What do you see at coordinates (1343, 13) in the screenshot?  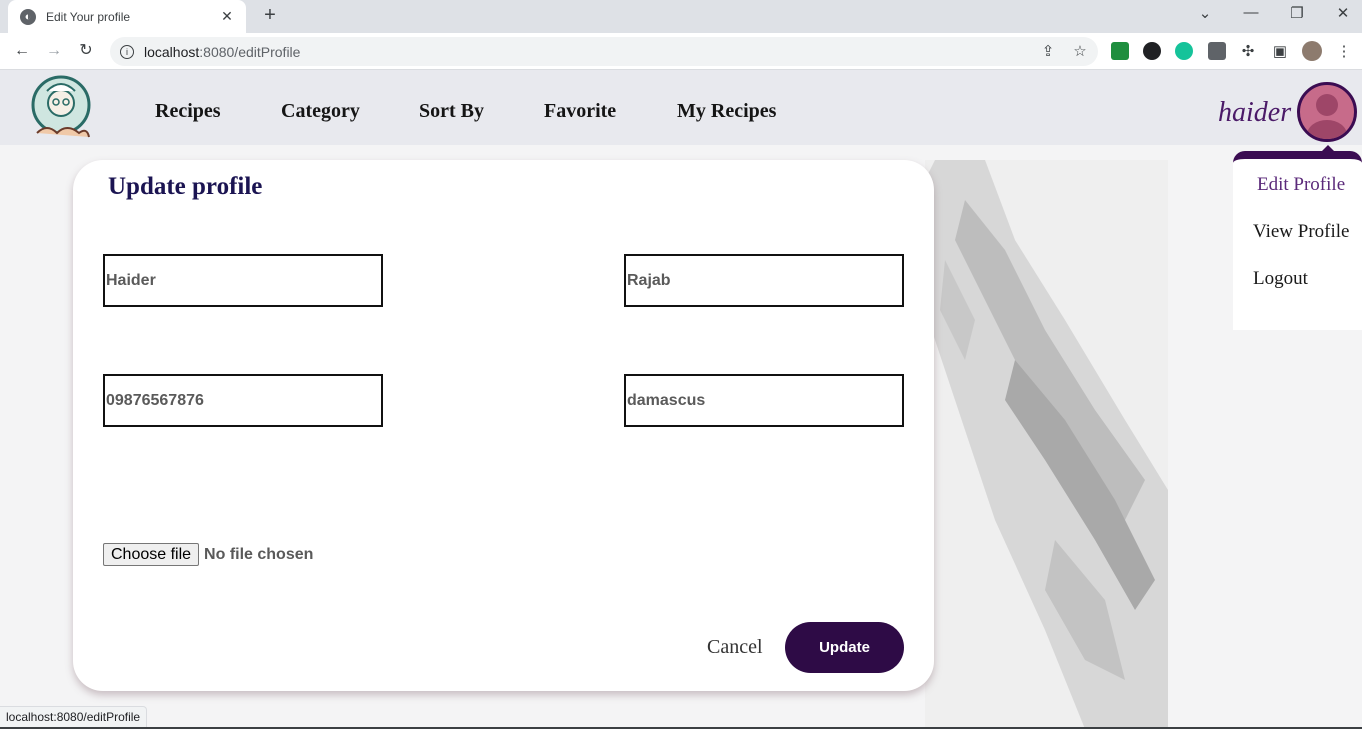 I see `close-window-button: ✕` at bounding box center [1343, 13].